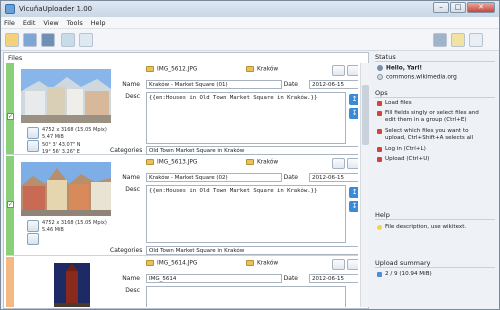 This screenshot has width=500, height=310. Describe the element at coordinates (68, 40) in the screenshot. I see `add-images-icon` at that location.